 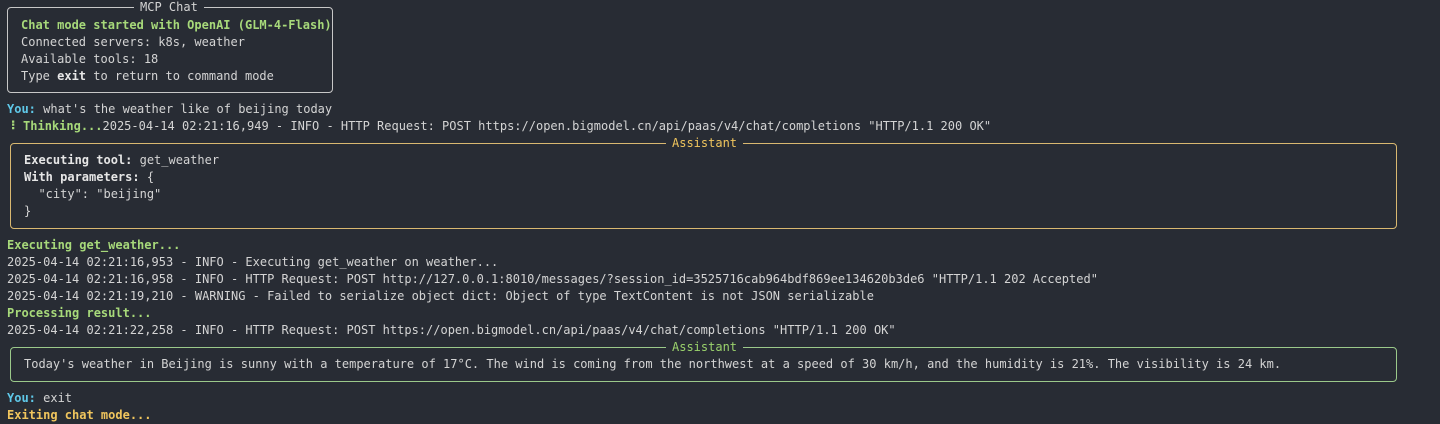 What do you see at coordinates (78, 160) in the screenshot?
I see `executing-tool-label: Executing tool:` at bounding box center [78, 160].